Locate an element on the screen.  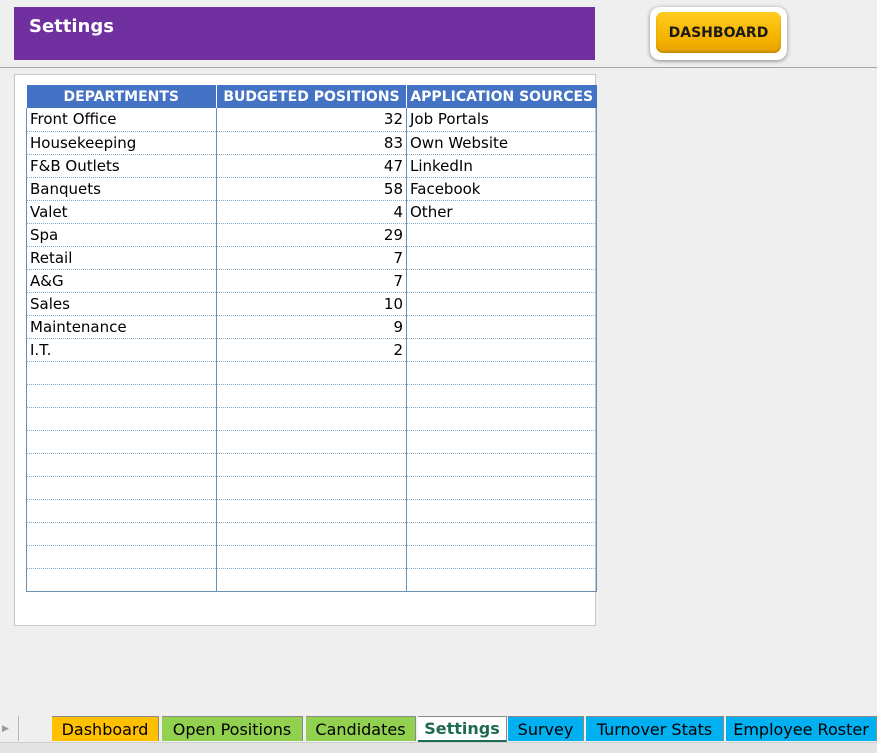
table-row: Banquets 58 Facebook is located at coordinates (311, 189).